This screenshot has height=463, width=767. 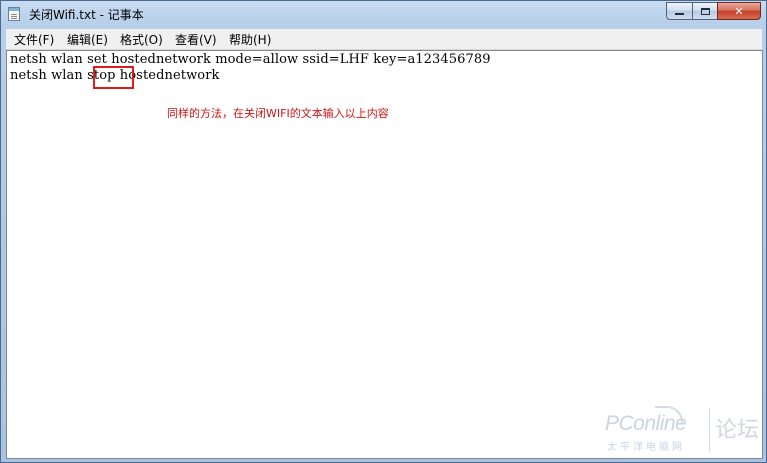 I want to click on maximize-button, so click(x=704, y=11).